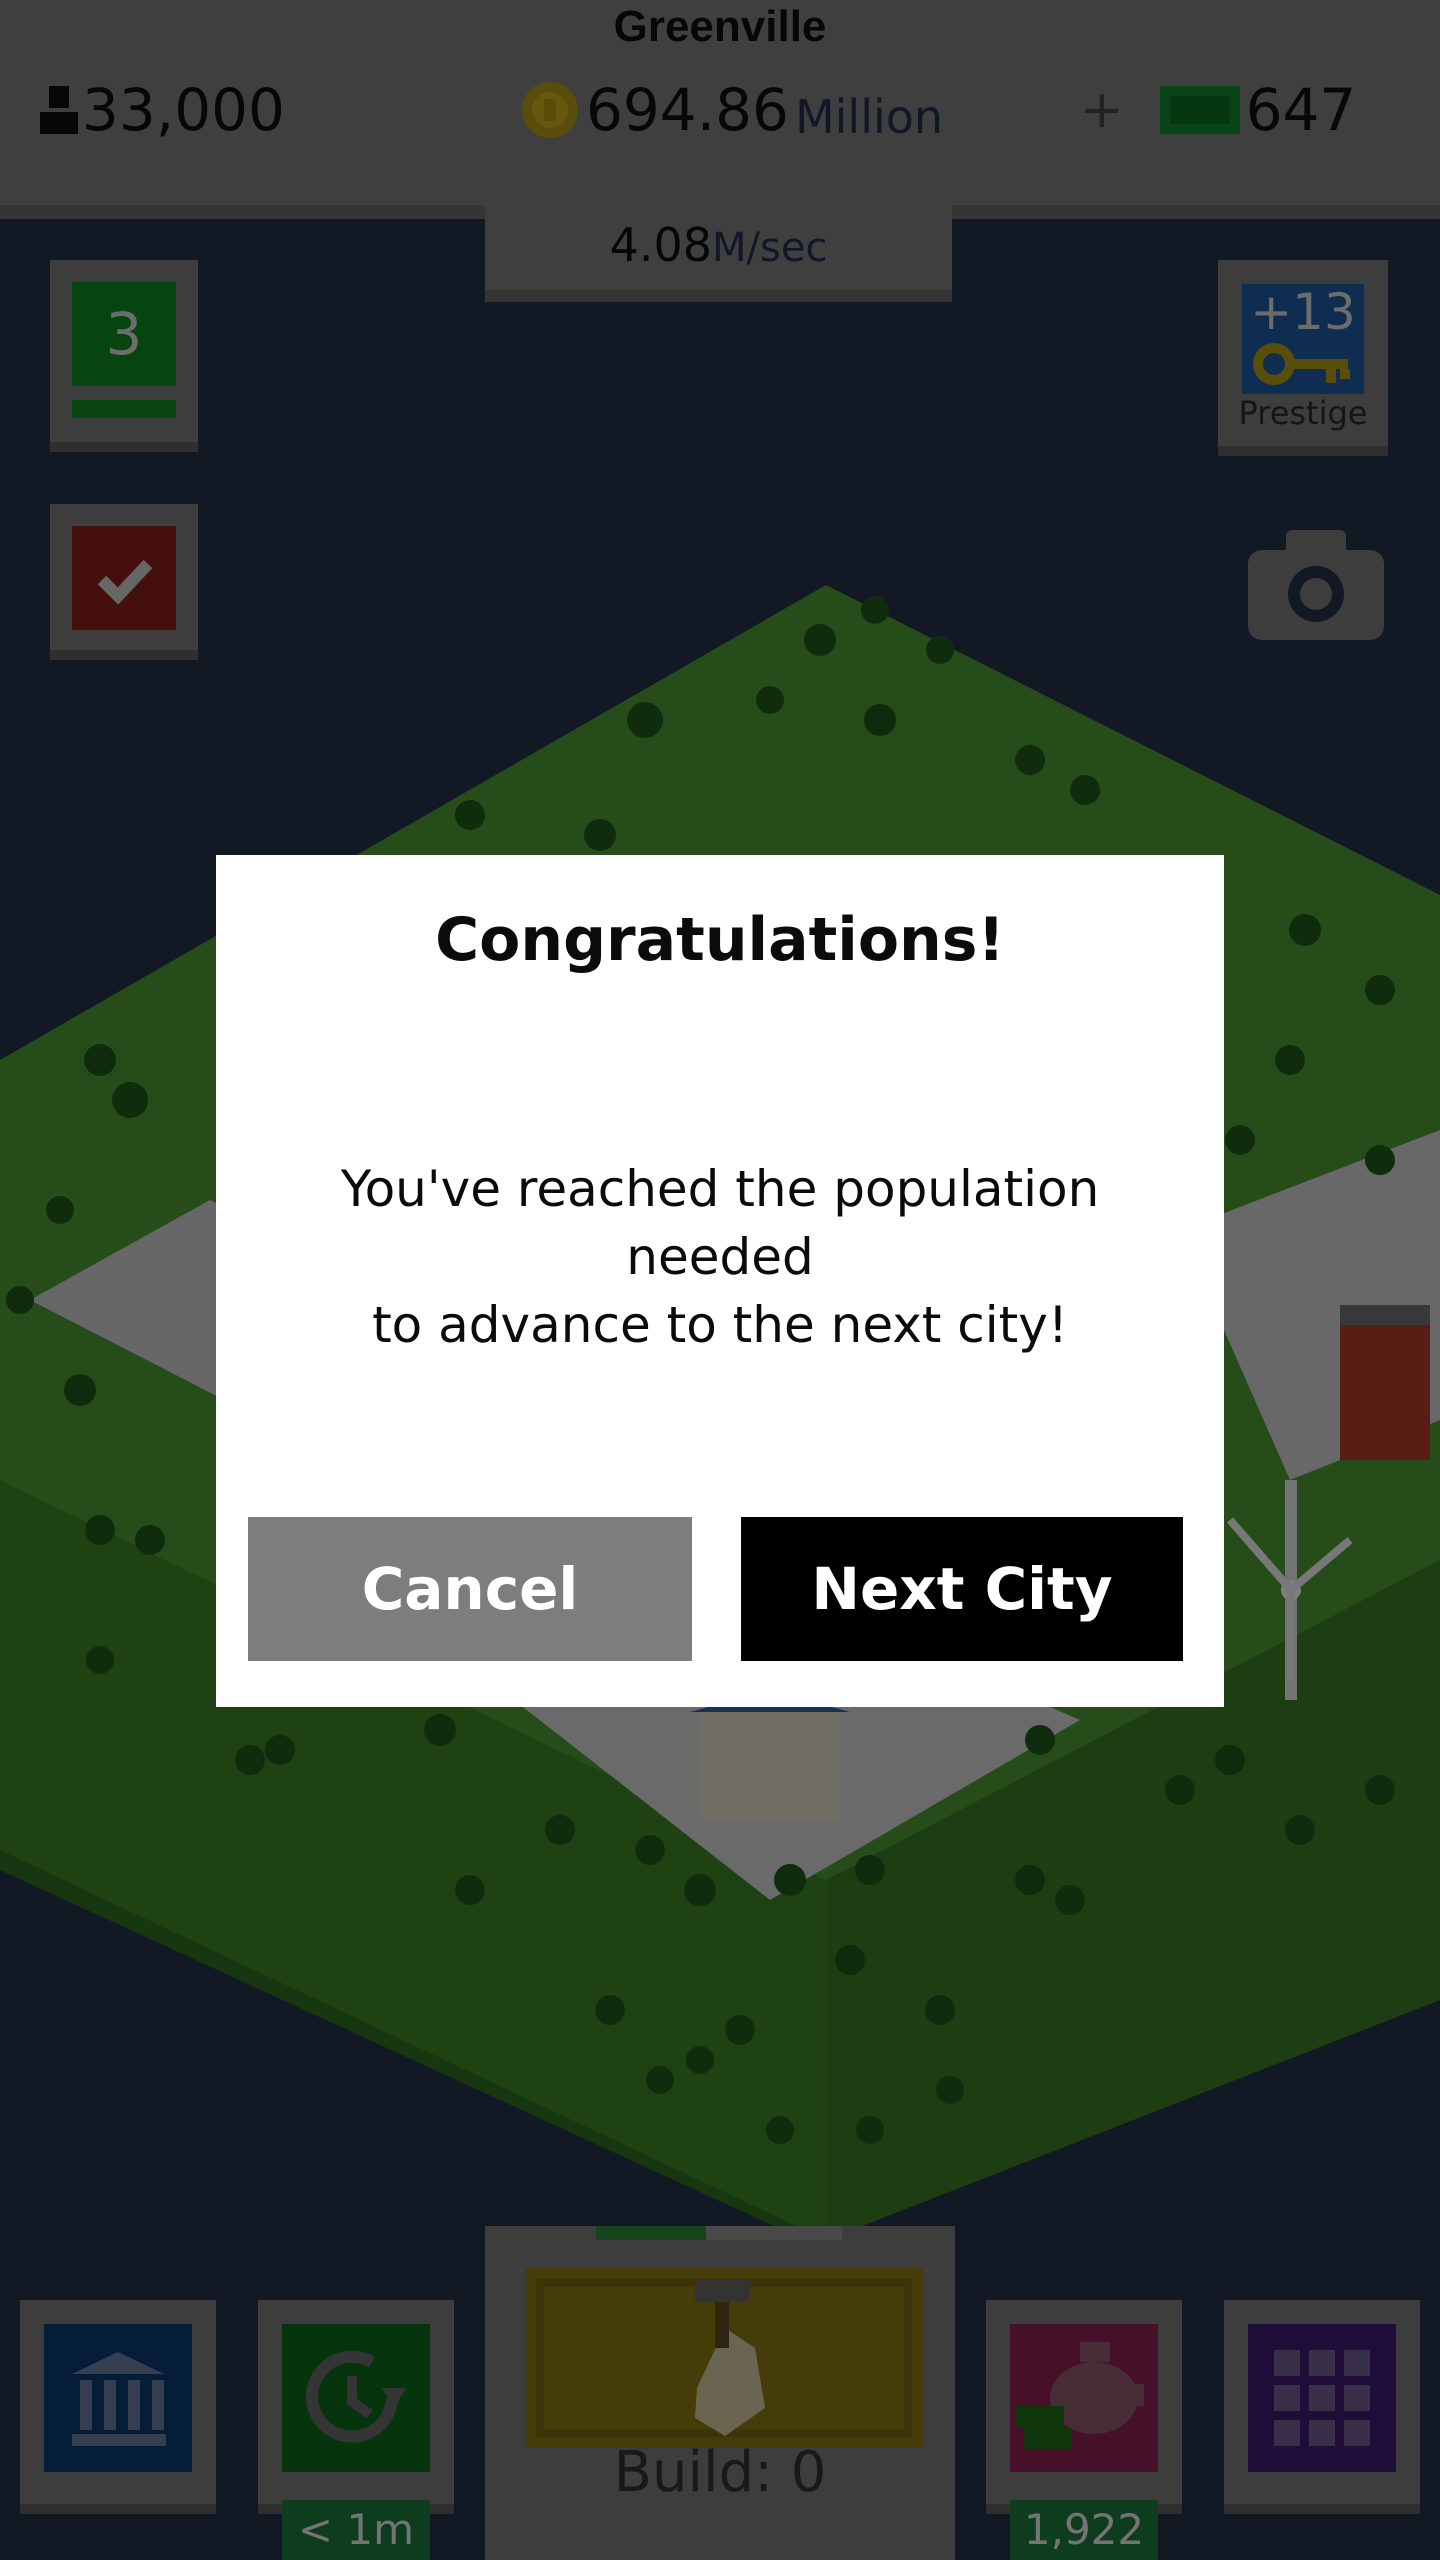  I want to click on dialog-title: Congratulations!, so click(720, 940).